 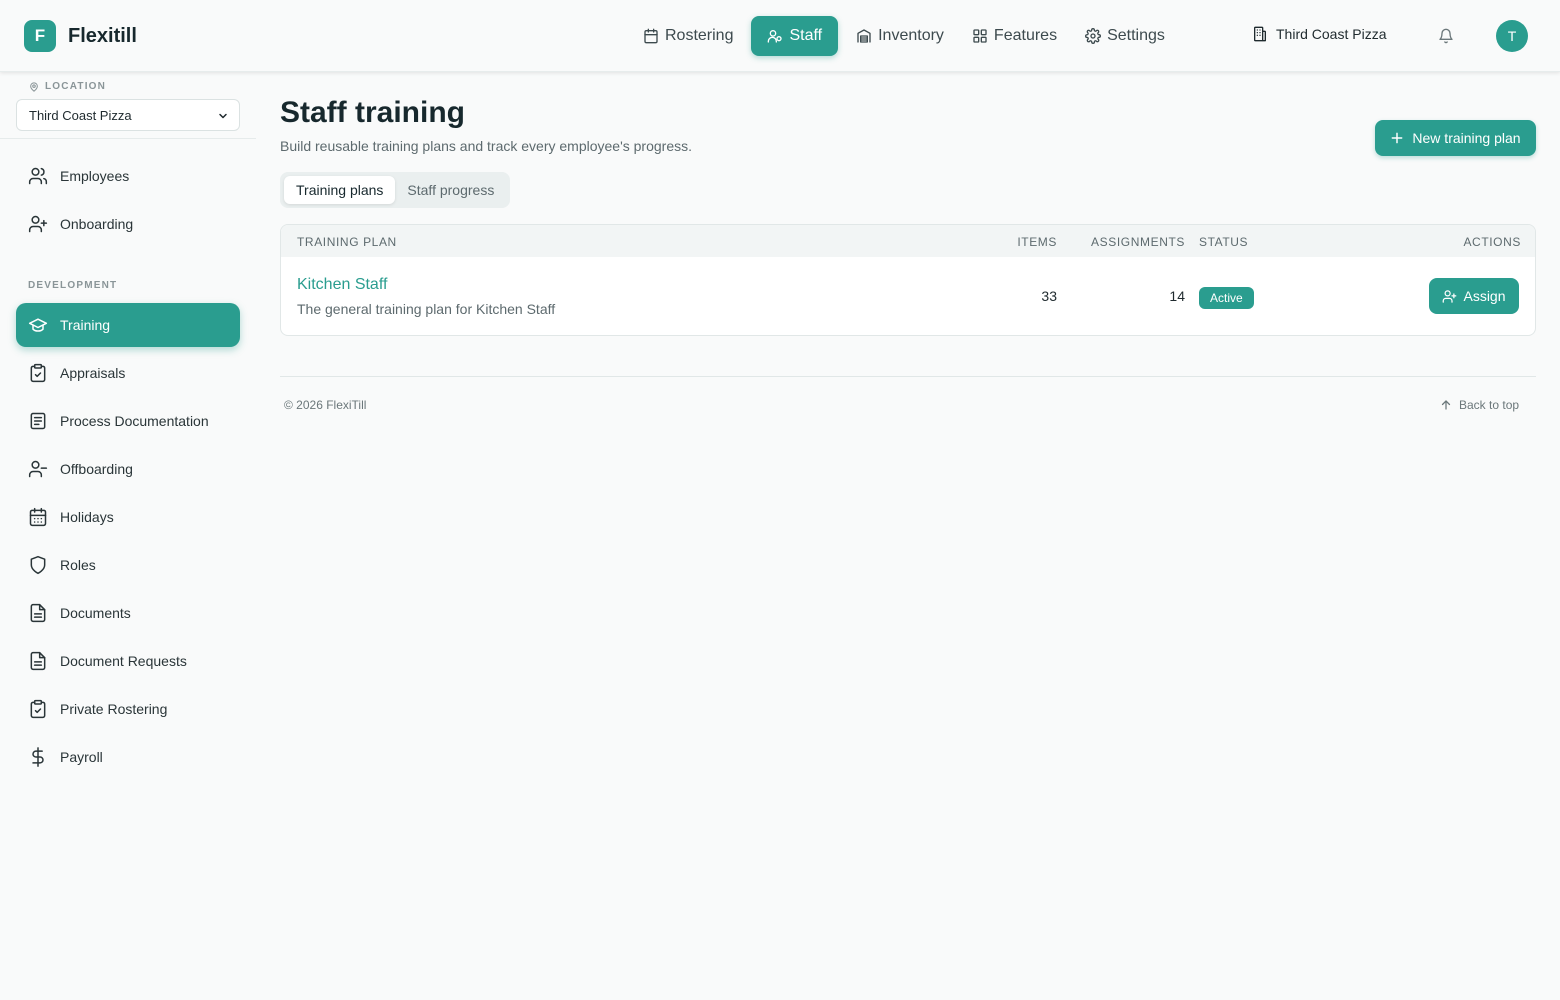 I want to click on sidebar-item-label: Employees, so click(x=95, y=176).